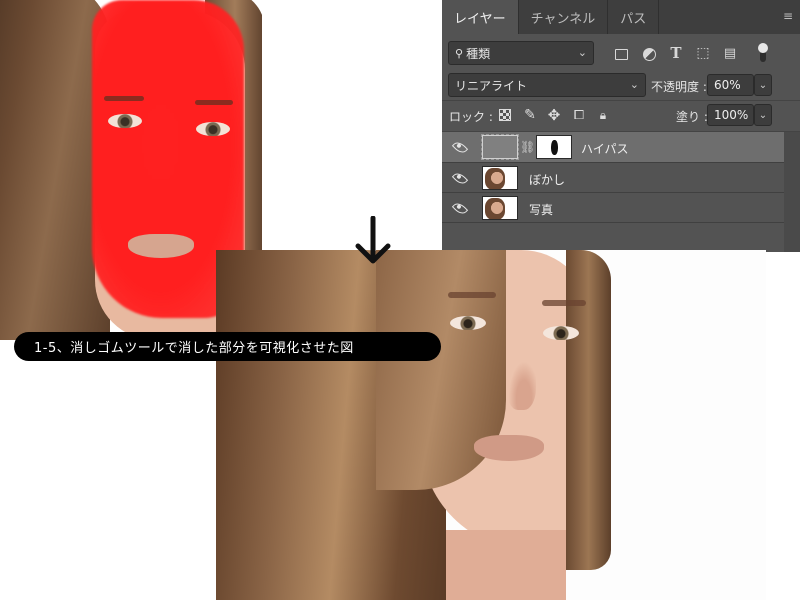 Image resolution: width=800 pixels, height=600 pixels. Describe the element at coordinates (564, 17) in the screenshot. I see `tab-channels: チャンネル` at that location.